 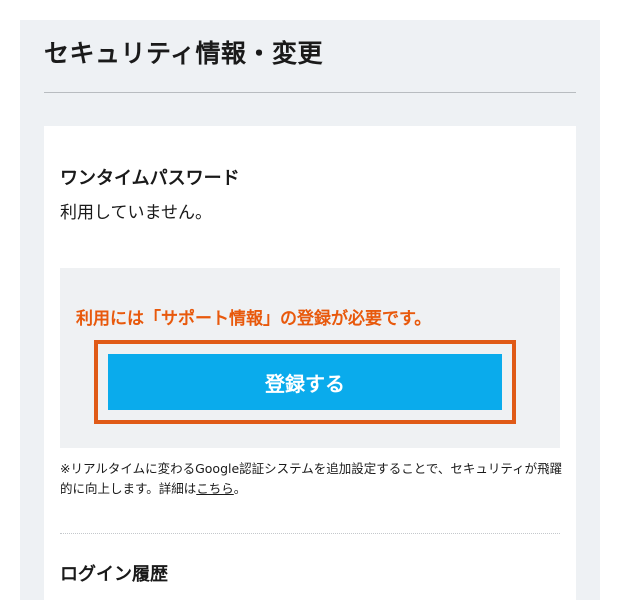 I want to click on footnote-end: 。, so click(x=240, y=488).